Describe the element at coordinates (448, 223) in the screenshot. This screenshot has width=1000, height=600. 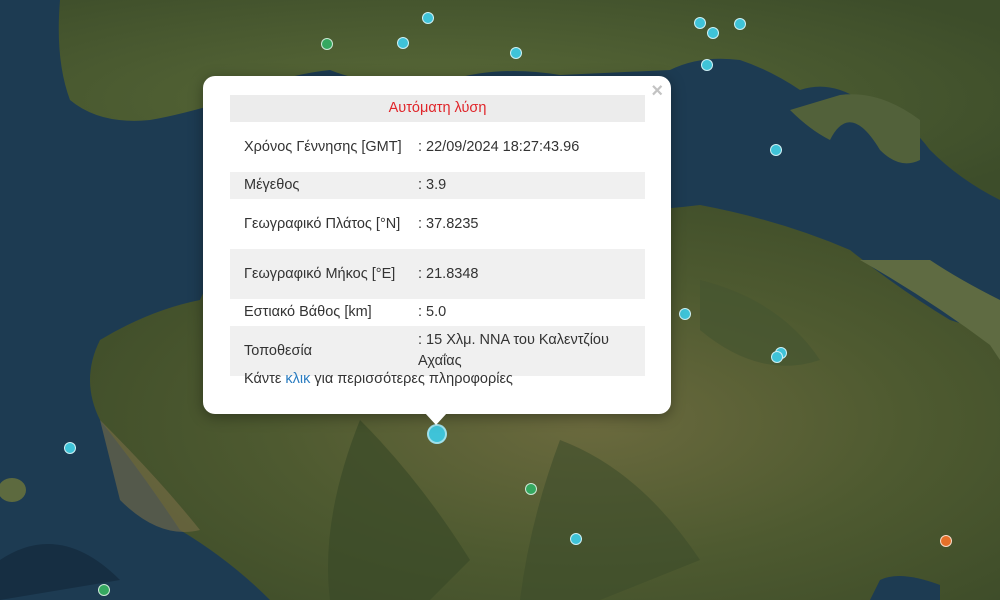
I see `latitude-value: : 37.8235` at that location.